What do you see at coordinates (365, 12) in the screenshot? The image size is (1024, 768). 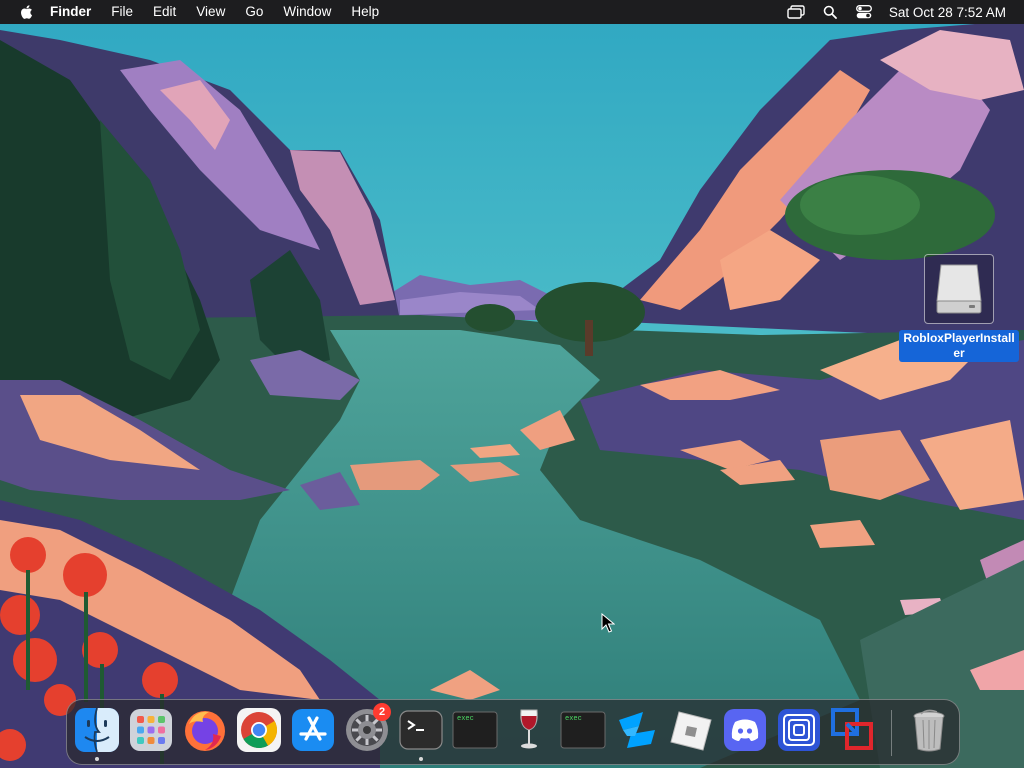 I see `menu-help: Help` at bounding box center [365, 12].